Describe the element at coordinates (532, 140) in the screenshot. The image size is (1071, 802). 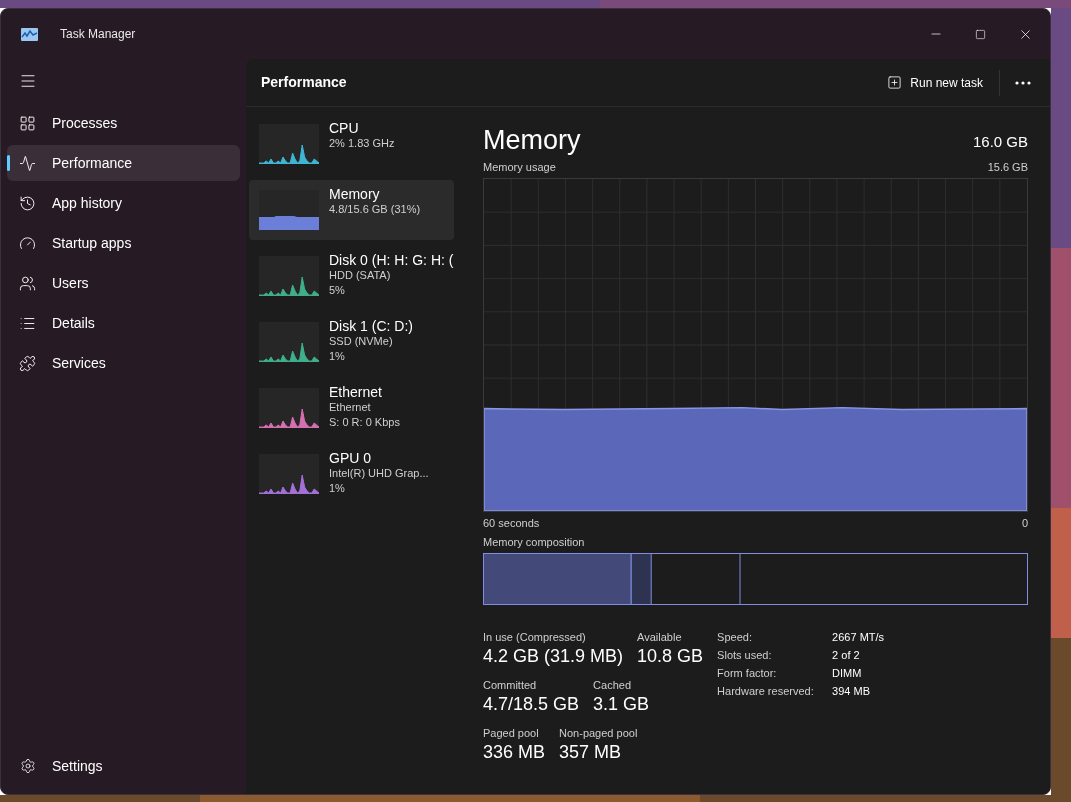
I see `detail-title: Memory` at that location.